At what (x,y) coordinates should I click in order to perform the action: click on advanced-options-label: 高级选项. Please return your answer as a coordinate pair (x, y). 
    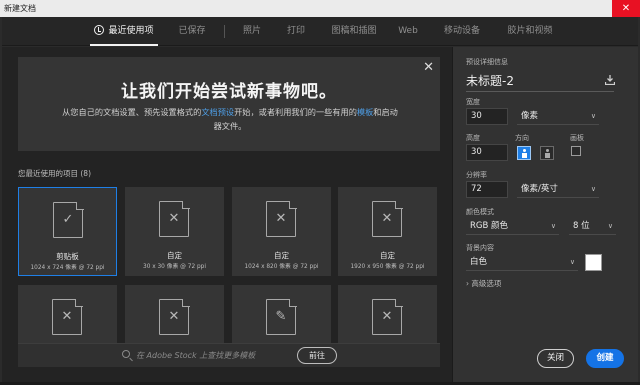
    Looking at the image, I should click on (486, 283).